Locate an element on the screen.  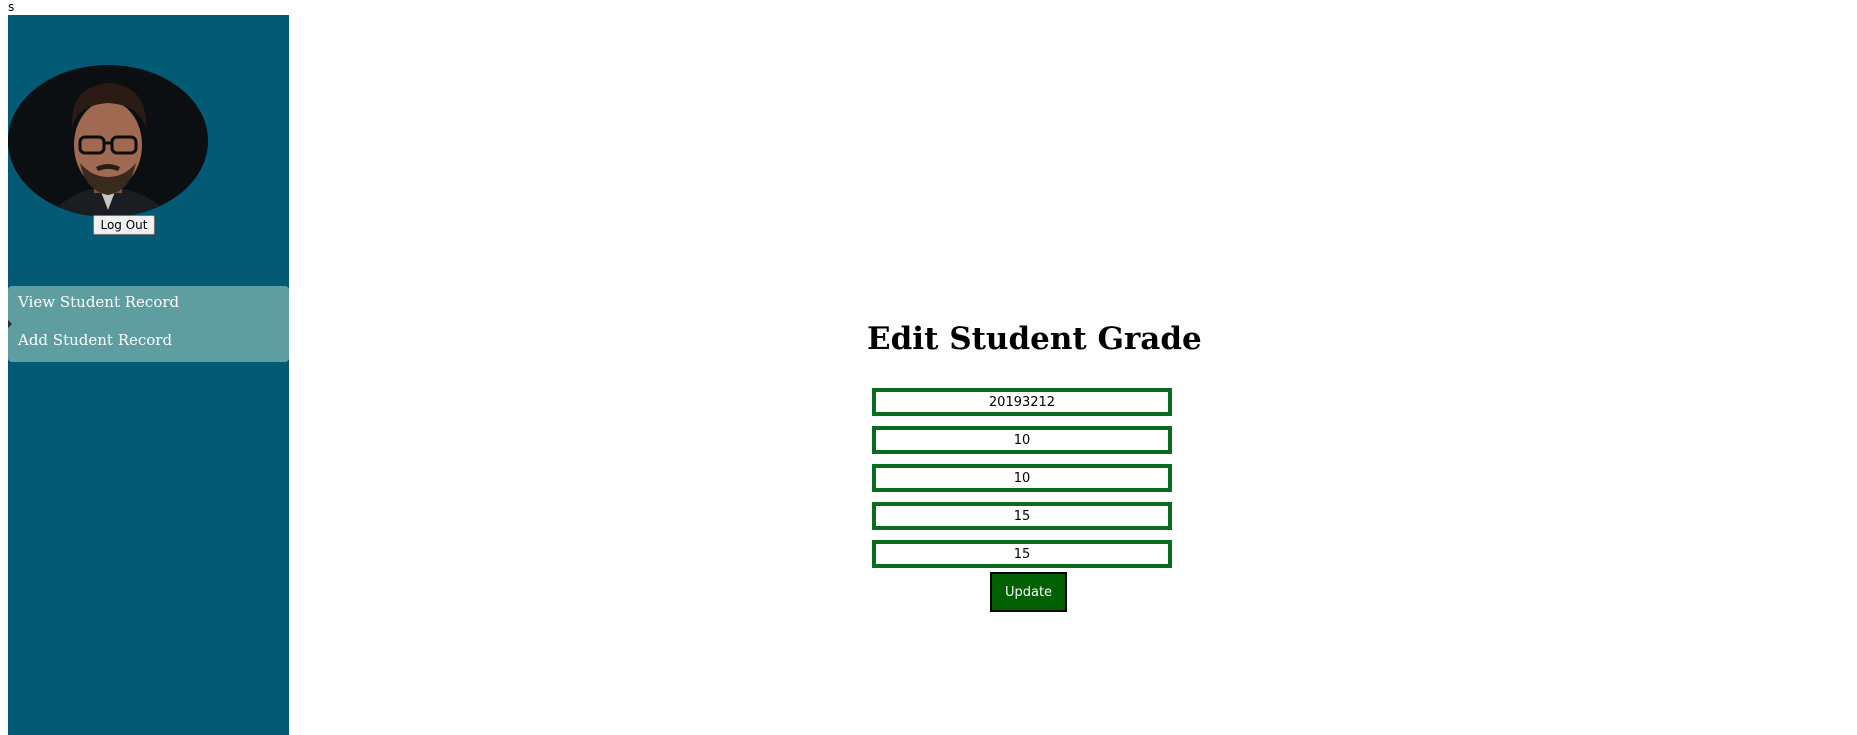
sidebar-nav: View Student Record Add Student Record is located at coordinates (148, 324).